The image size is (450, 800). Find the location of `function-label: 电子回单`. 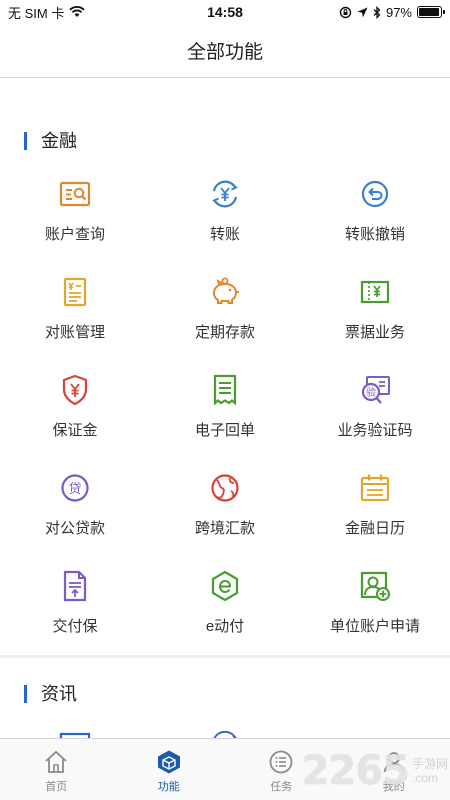

function-label: 电子回单 is located at coordinates (224, 430).